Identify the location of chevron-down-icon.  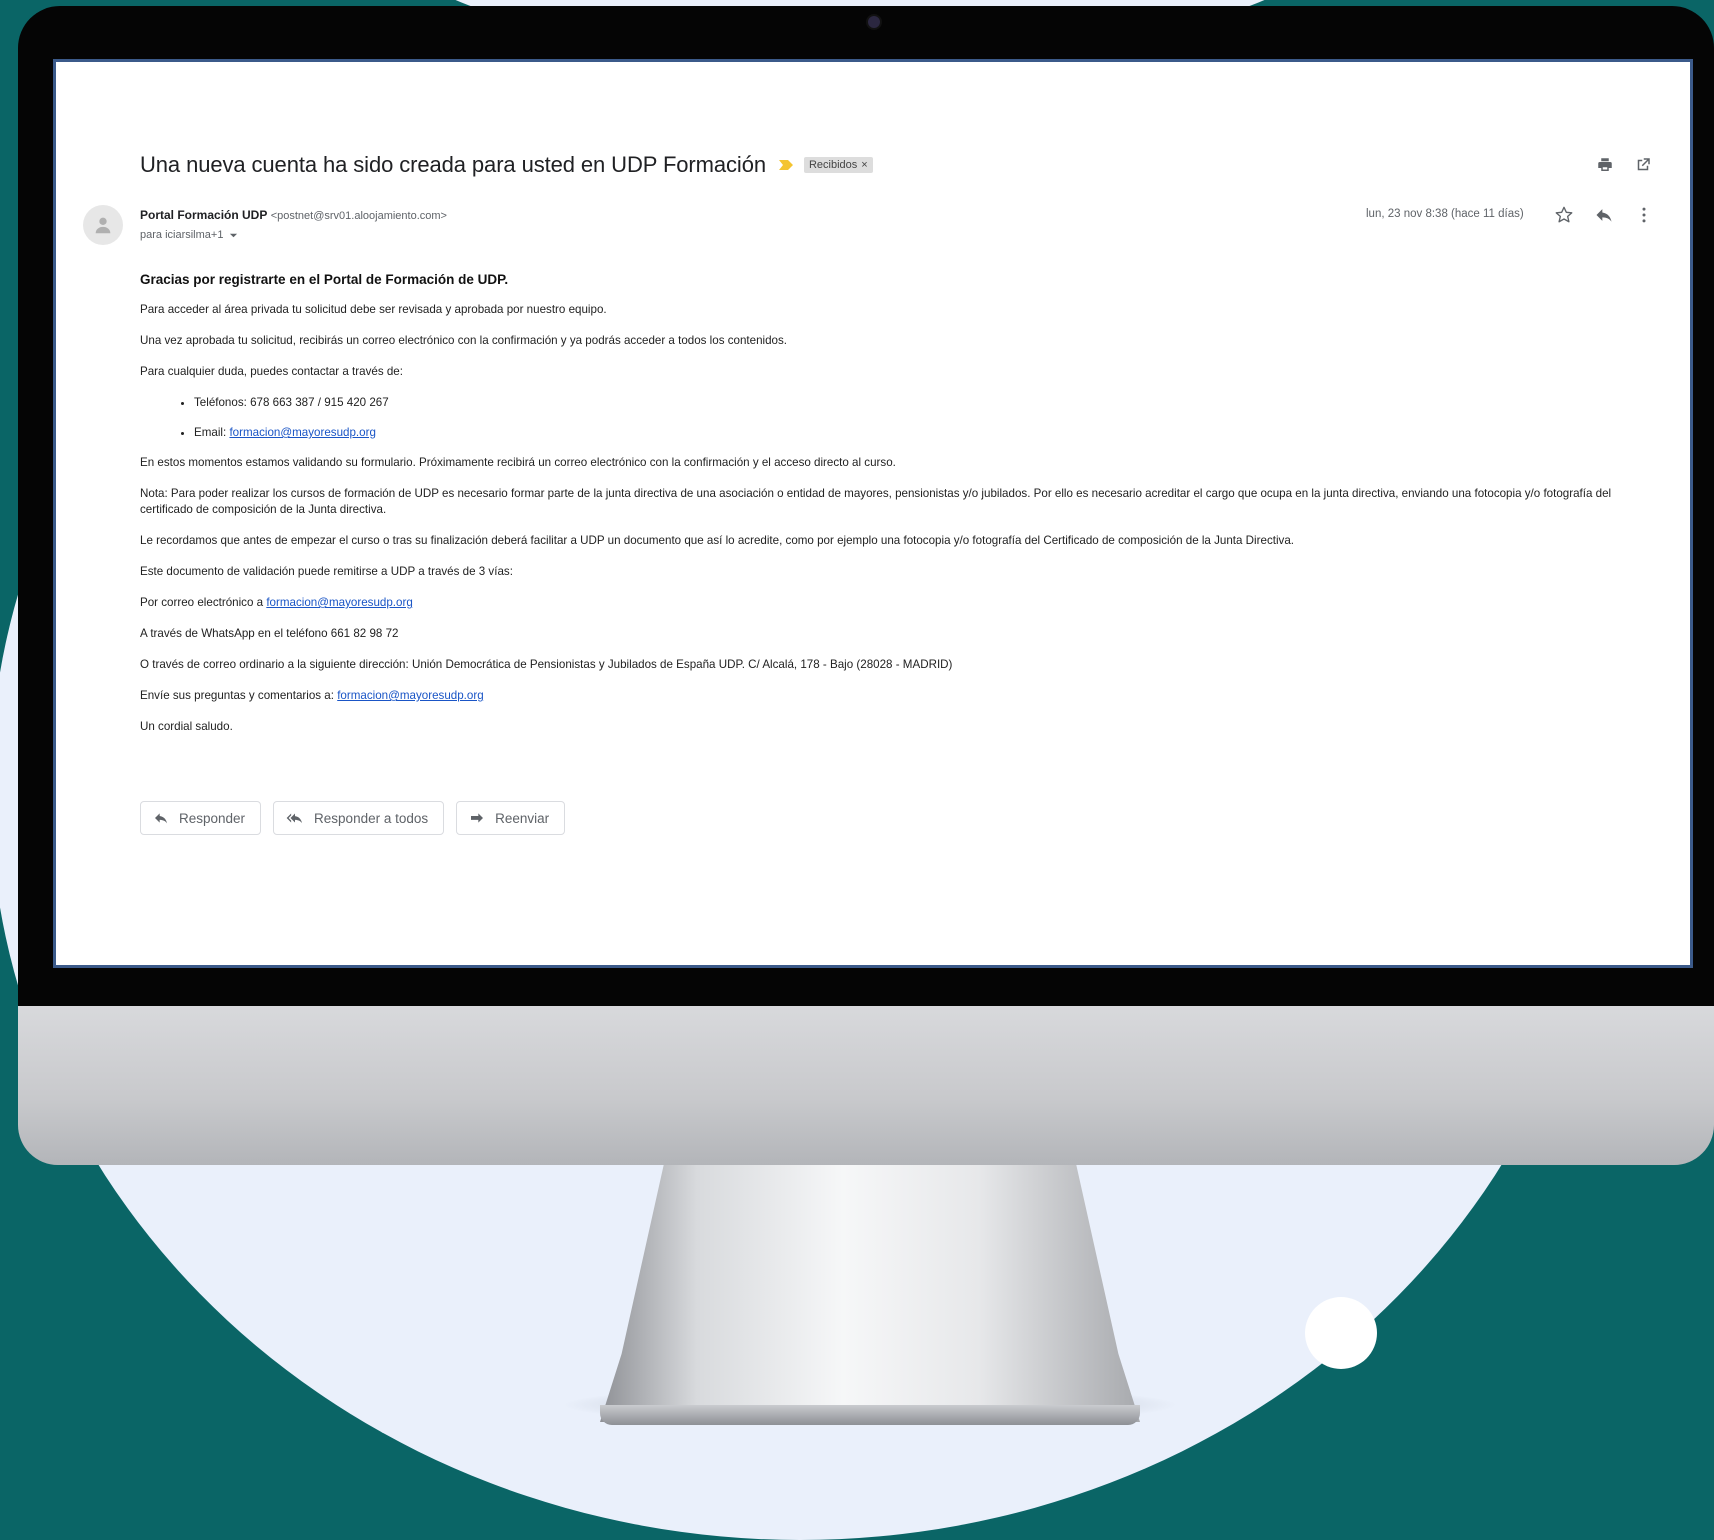
(234, 235).